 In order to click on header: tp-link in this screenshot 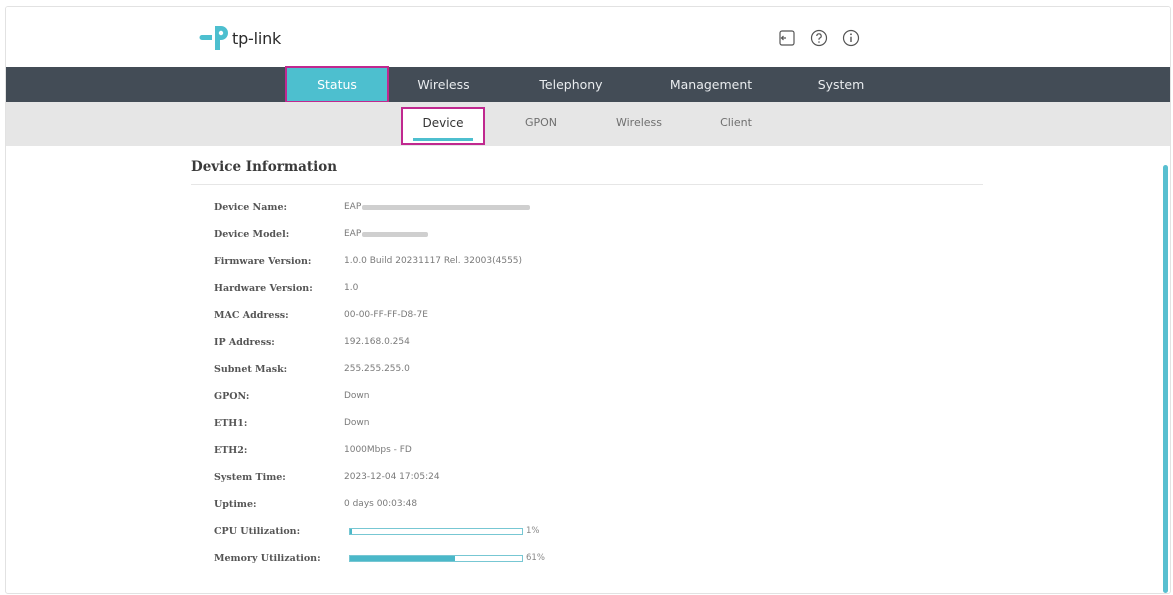, I will do `click(588, 37)`.